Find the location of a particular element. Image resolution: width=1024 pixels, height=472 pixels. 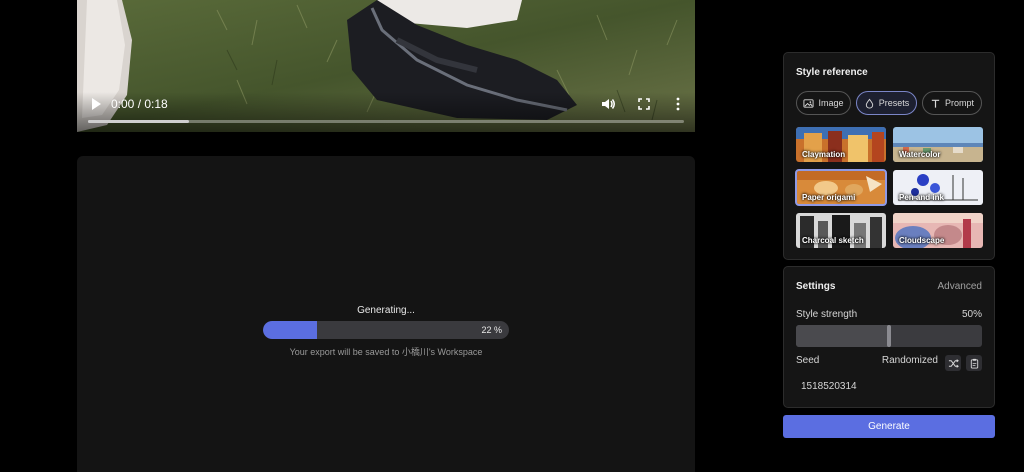

style-reference-title: Style reference is located at coordinates (832, 72).